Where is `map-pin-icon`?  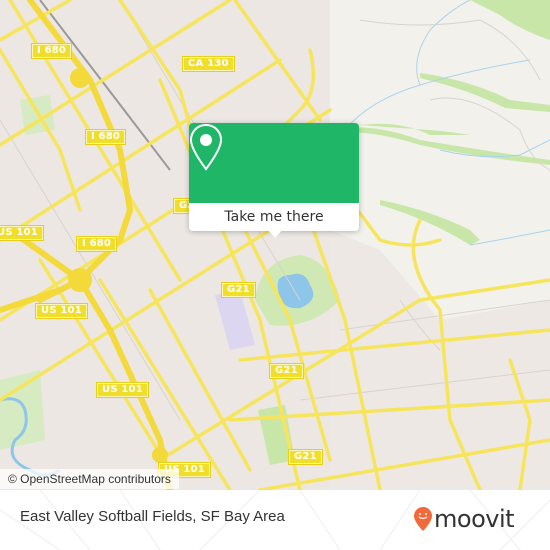 map-pin-icon is located at coordinates (206, 147).